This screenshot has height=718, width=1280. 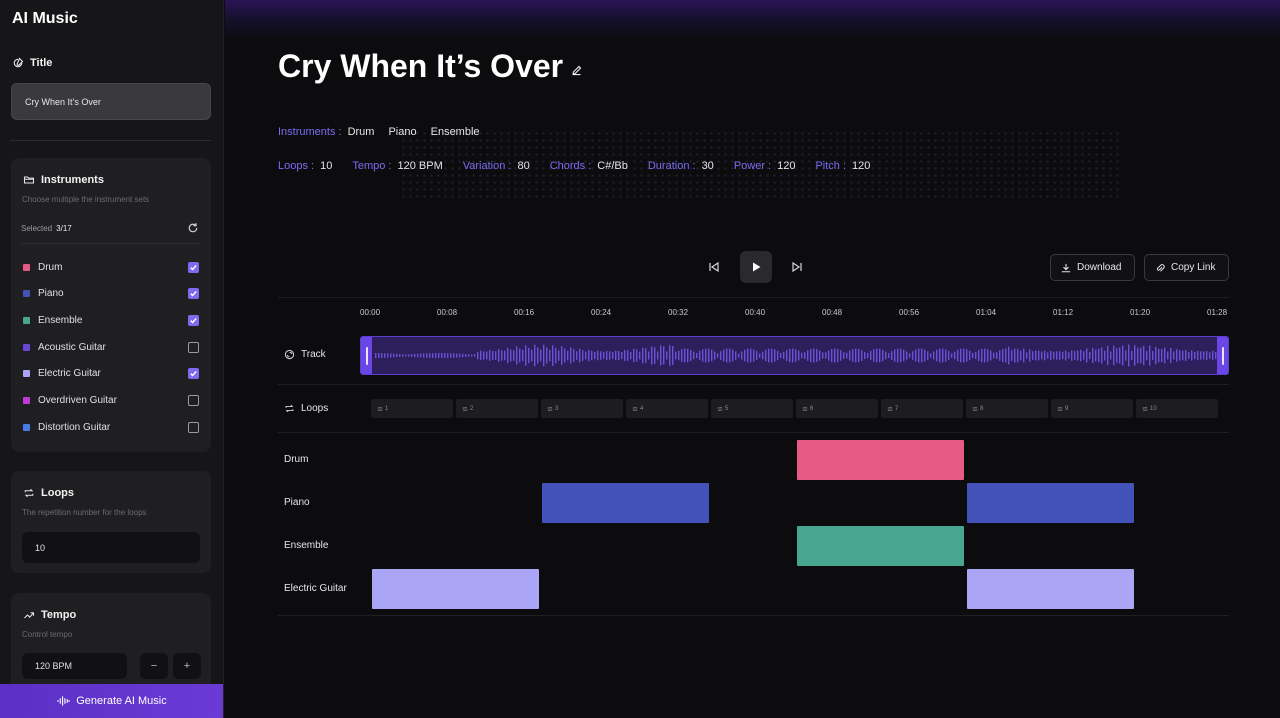 What do you see at coordinates (755, 312) in the screenshot?
I see `timeline-tick: 00:40` at bounding box center [755, 312].